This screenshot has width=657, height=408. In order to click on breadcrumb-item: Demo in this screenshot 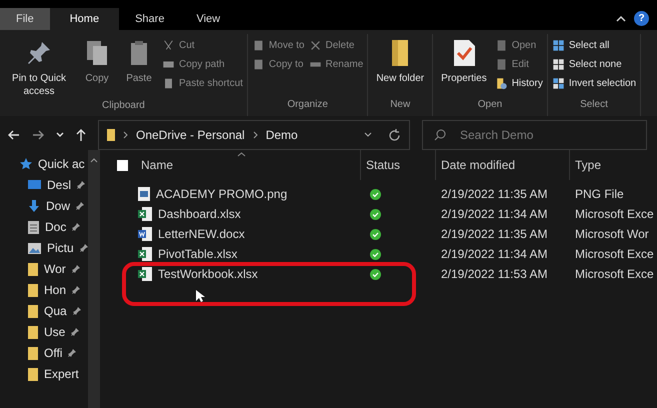, I will do `click(282, 135)`.